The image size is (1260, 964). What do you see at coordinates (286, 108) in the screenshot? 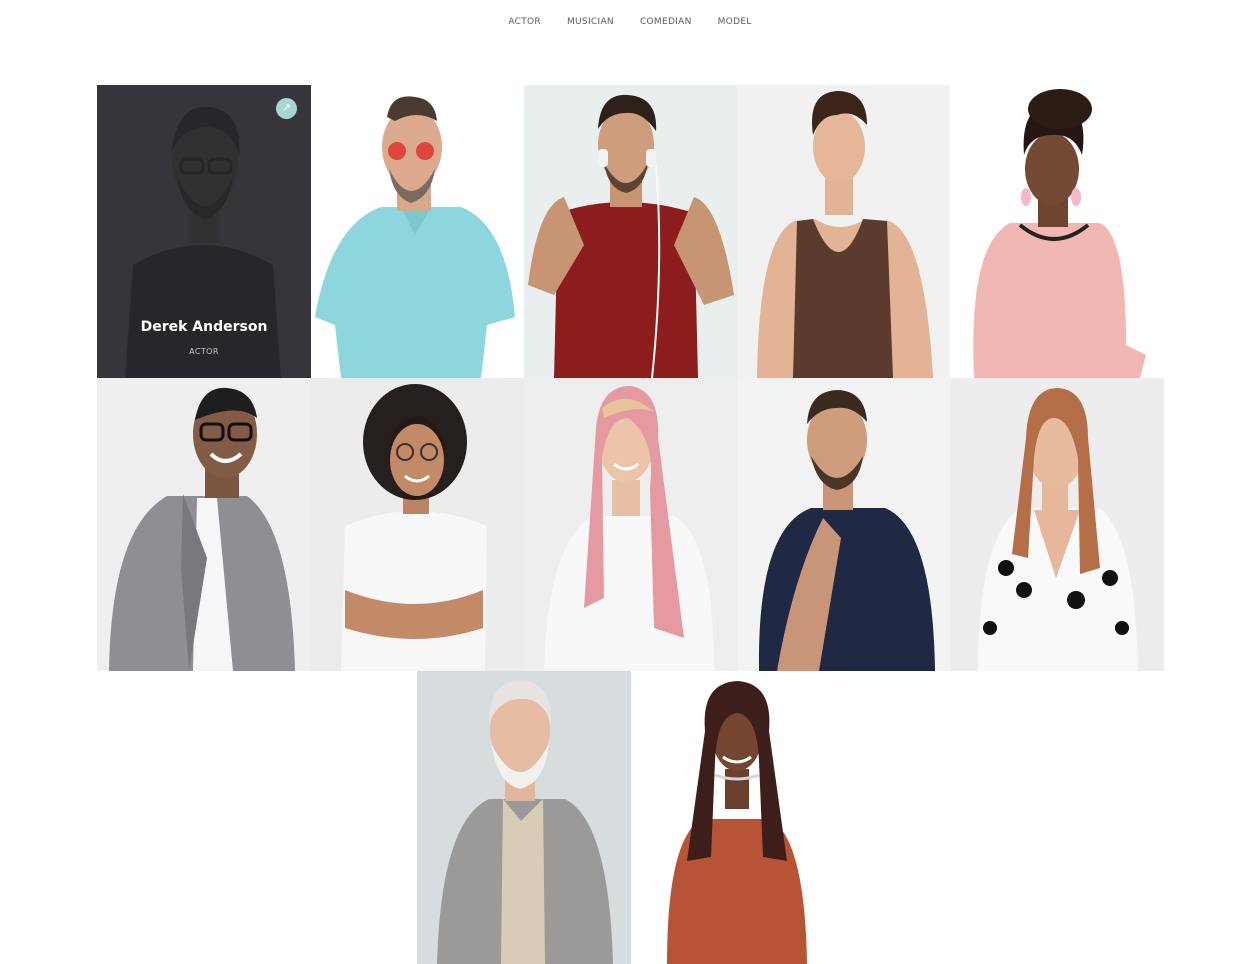
I see `arrow-up-right-icon: ↗` at bounding box center [286, 108].